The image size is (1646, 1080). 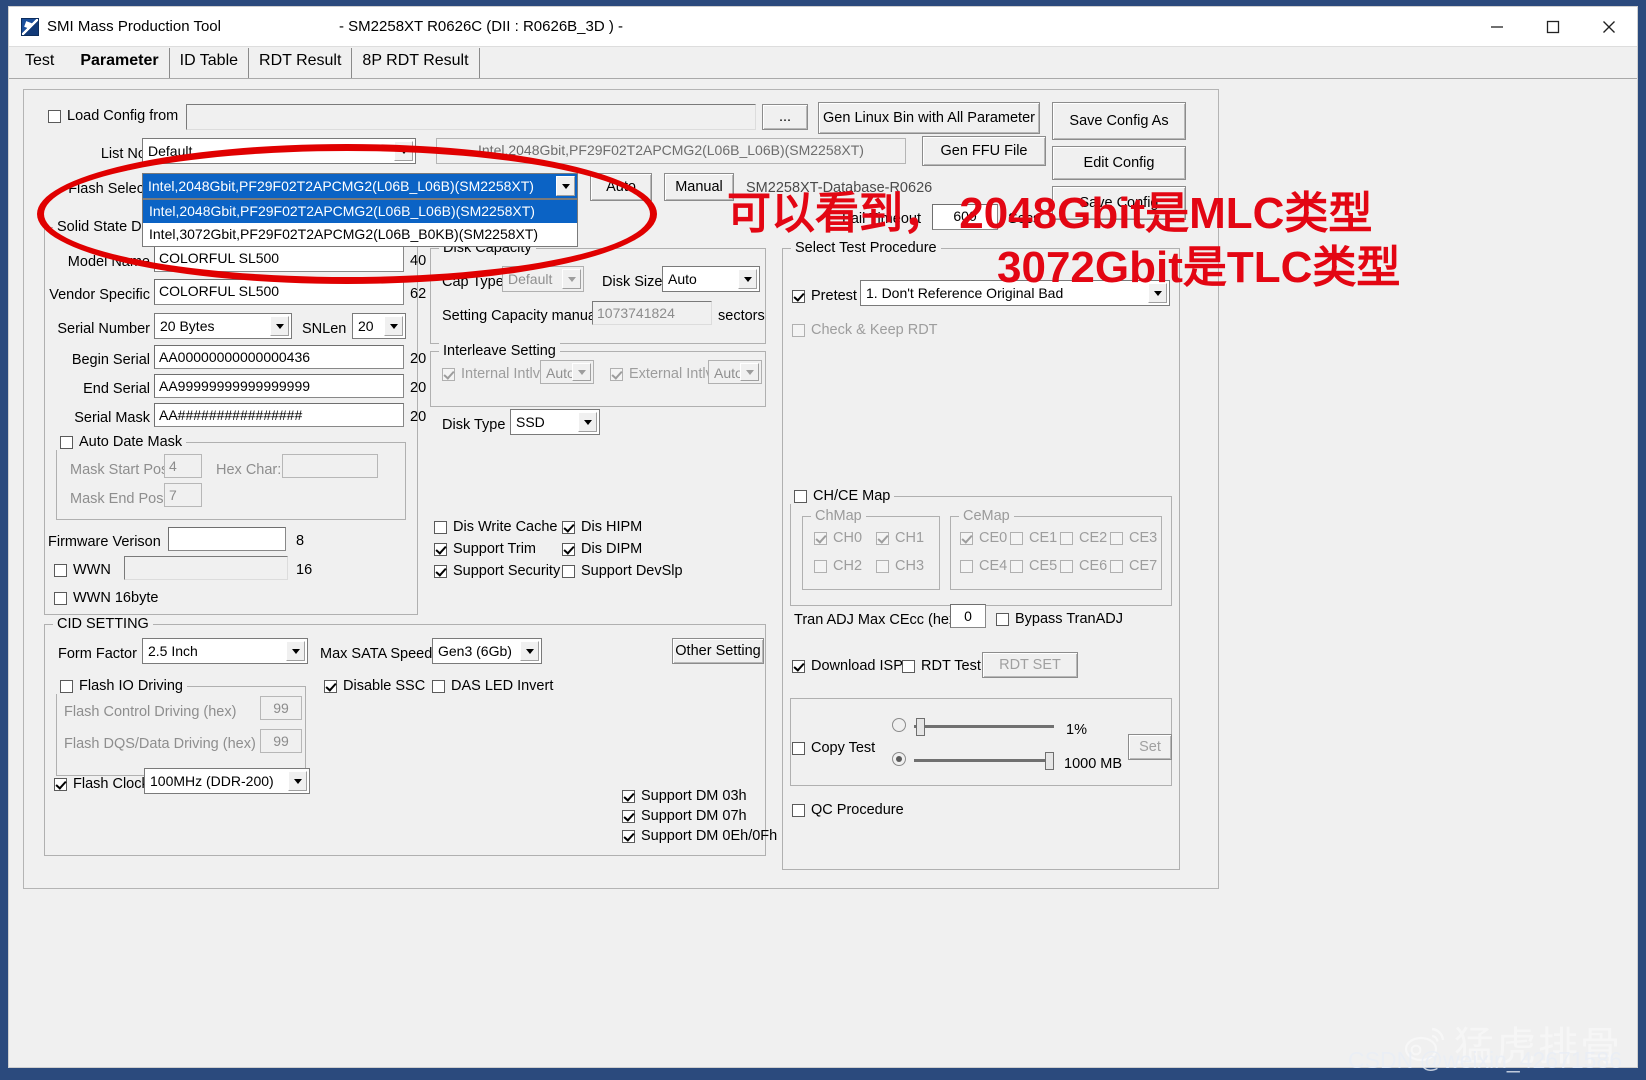 What do you see at coordinates (984, 151) in the screenshot?
I see `gen-ffu-file-button: Gen FFU File` at bounding box center [984, 151].